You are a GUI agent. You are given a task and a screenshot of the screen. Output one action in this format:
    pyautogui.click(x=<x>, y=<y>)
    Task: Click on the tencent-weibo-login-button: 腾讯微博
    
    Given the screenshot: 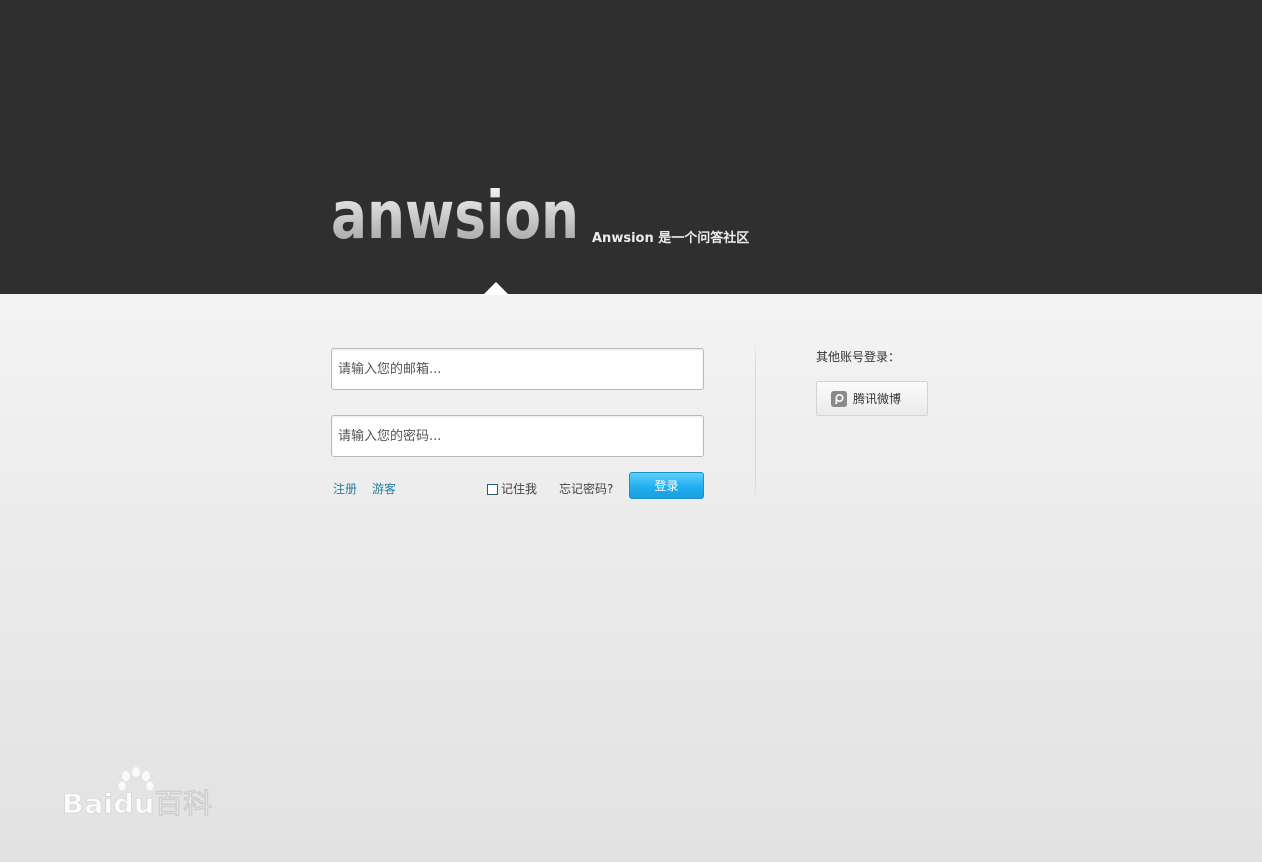 What is the action you would take?
    pyautogui.click(x=872, y=398)
    